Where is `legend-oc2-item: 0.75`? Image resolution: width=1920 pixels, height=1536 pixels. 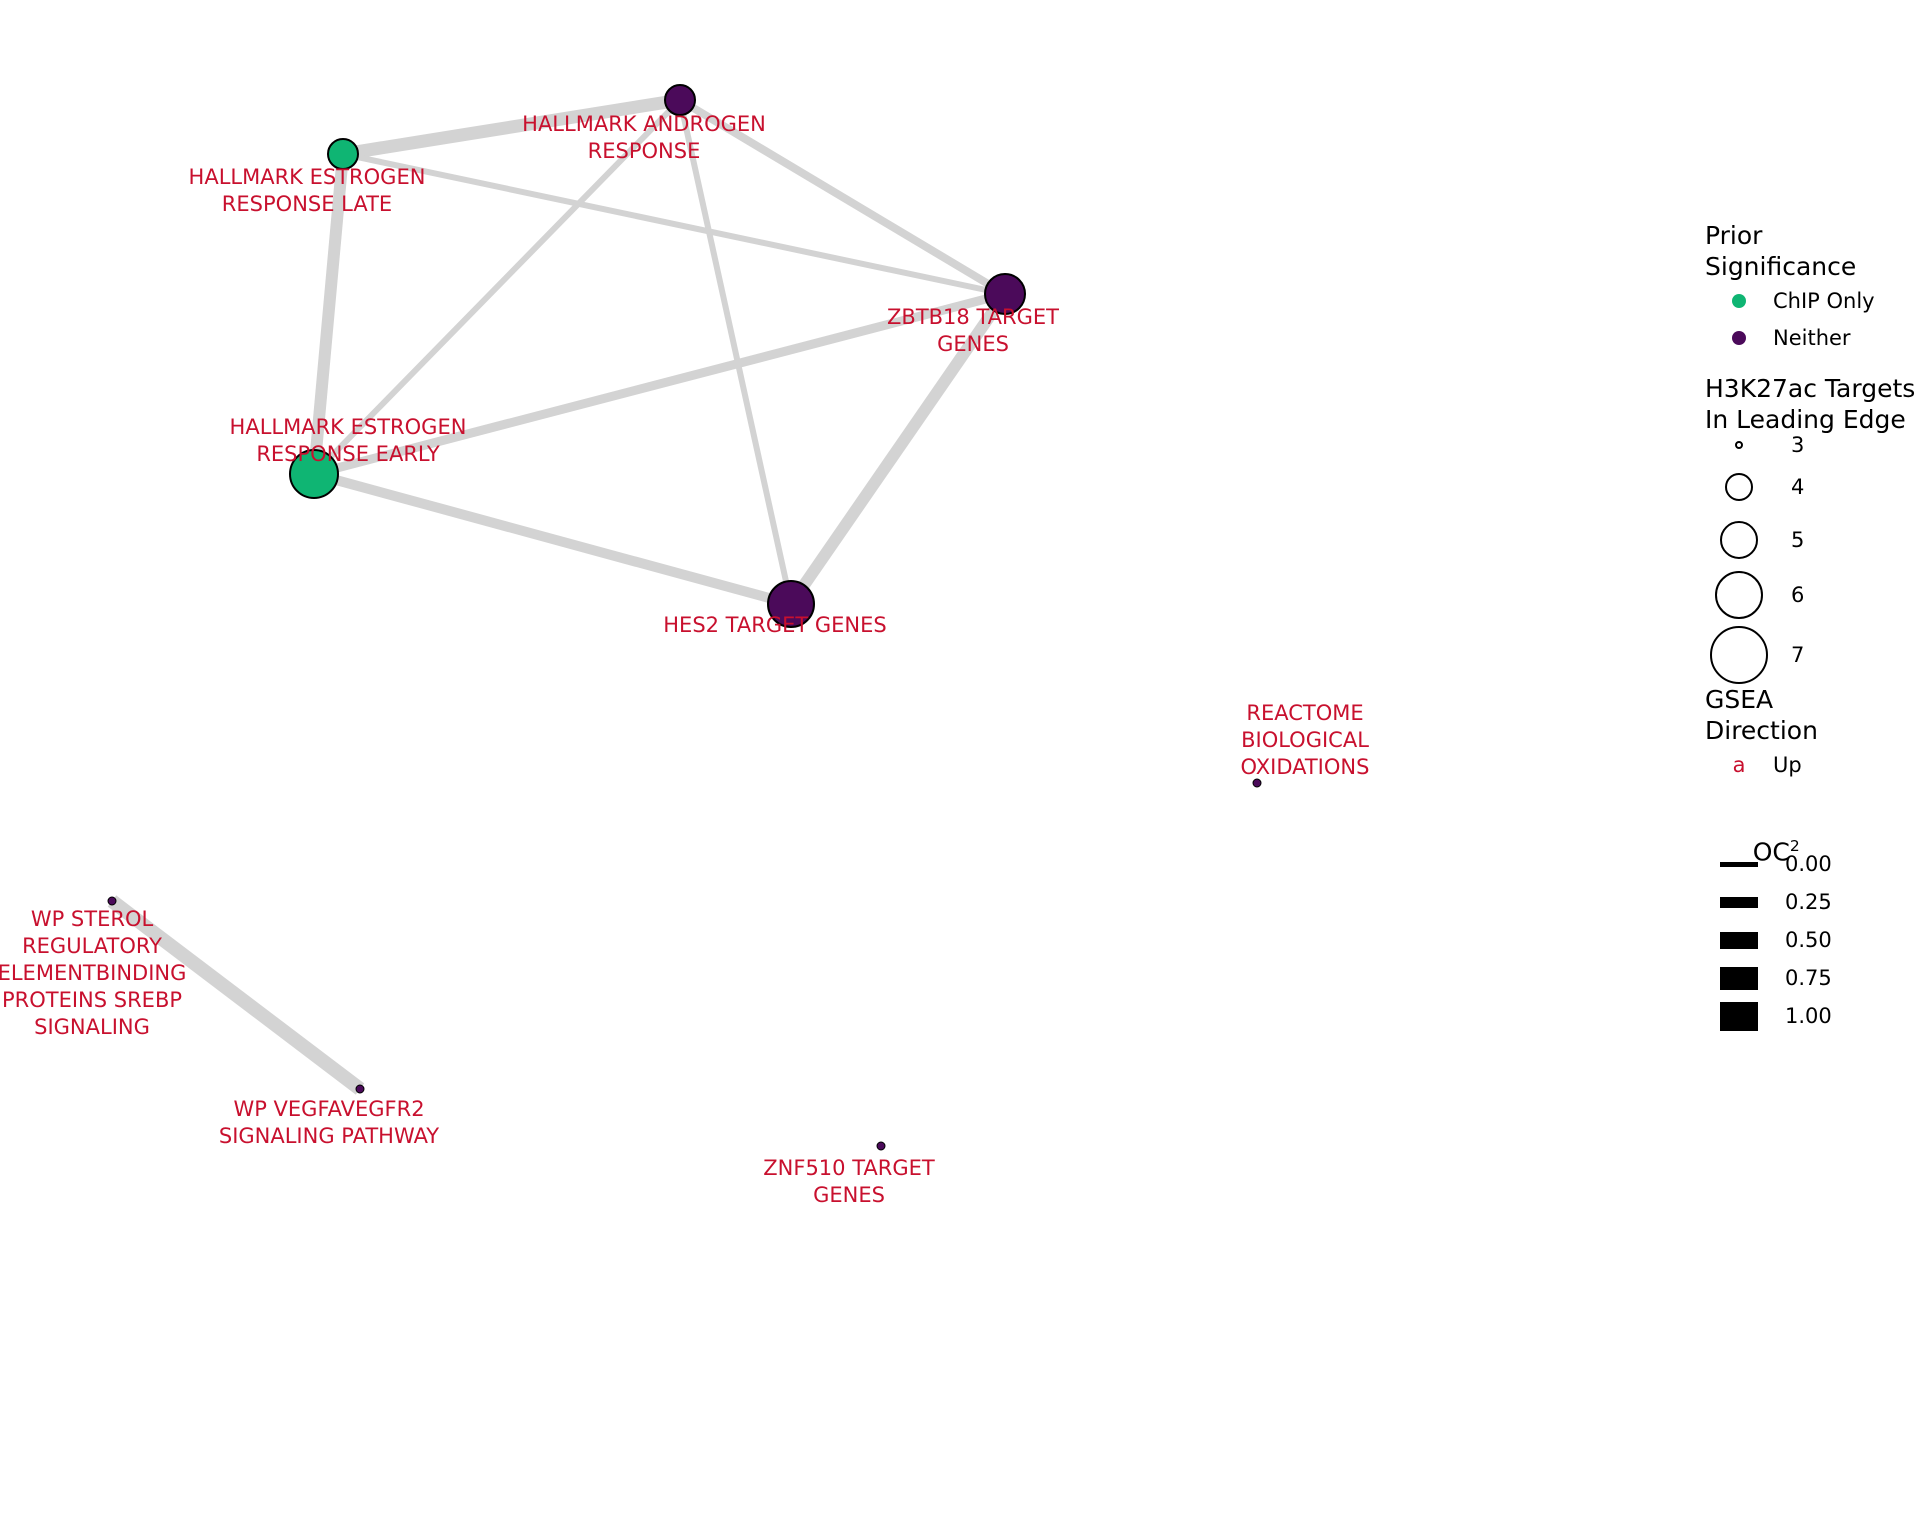
legend-oc2-item: 0.75 is located at coordinates (1768, 978).